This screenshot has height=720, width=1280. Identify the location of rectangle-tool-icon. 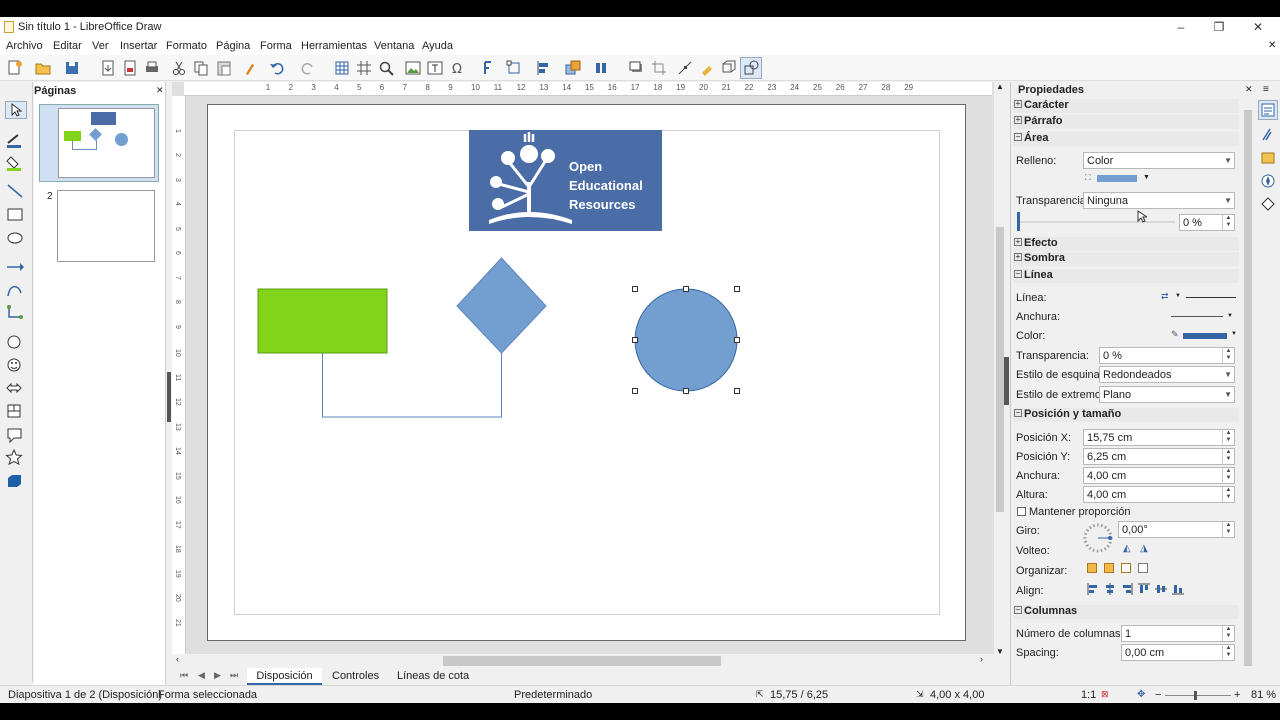
(16, 215).